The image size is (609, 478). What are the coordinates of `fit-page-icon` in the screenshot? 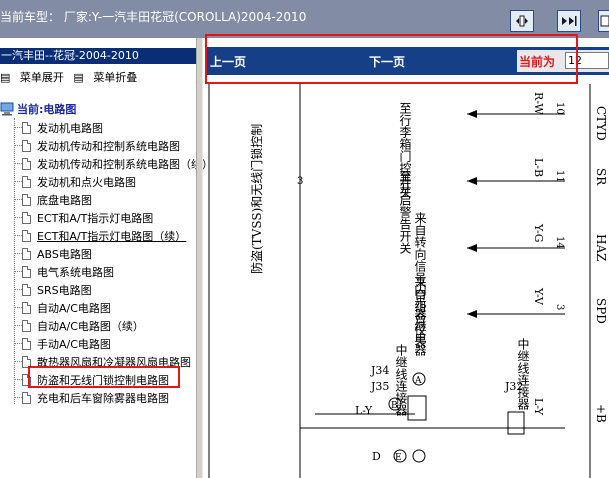 It's located at (569, 21).